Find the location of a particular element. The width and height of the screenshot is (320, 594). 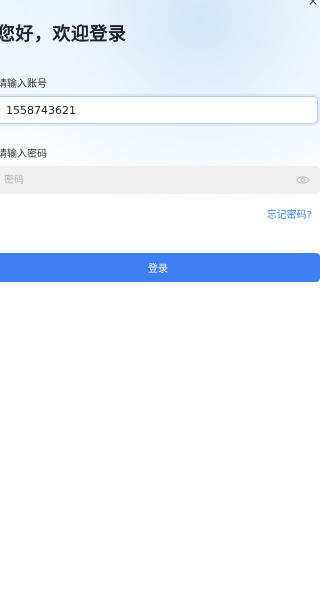

password-input is located at coordinates (139, 180).